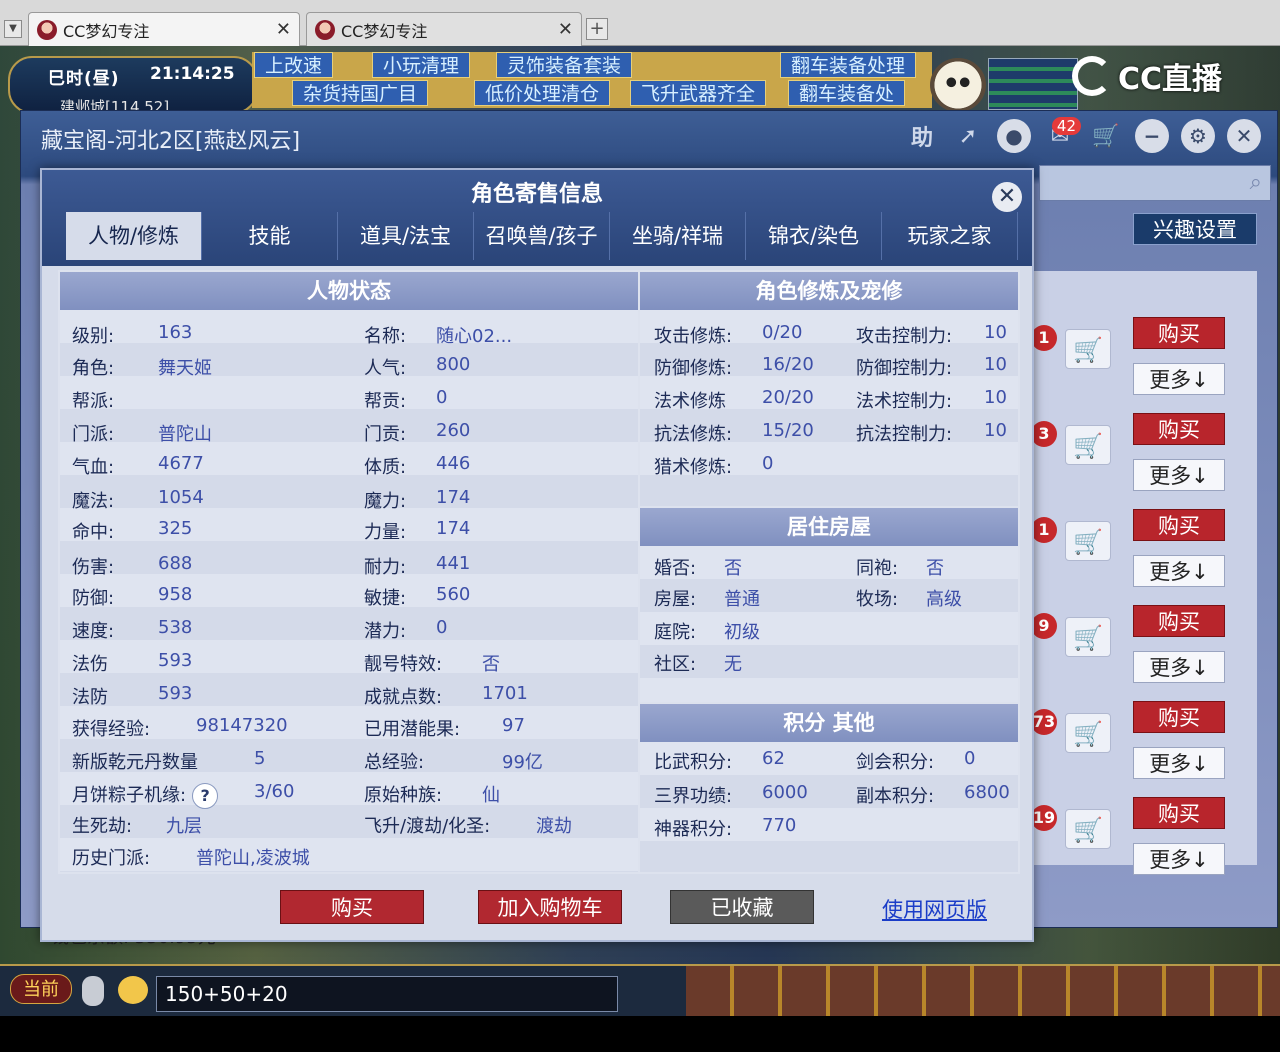 The width and height of the screenshot is (1280, 1052). Describe the element at coordinates (995, 332) in the screenshot. I see `stat-value: 10` at that location.